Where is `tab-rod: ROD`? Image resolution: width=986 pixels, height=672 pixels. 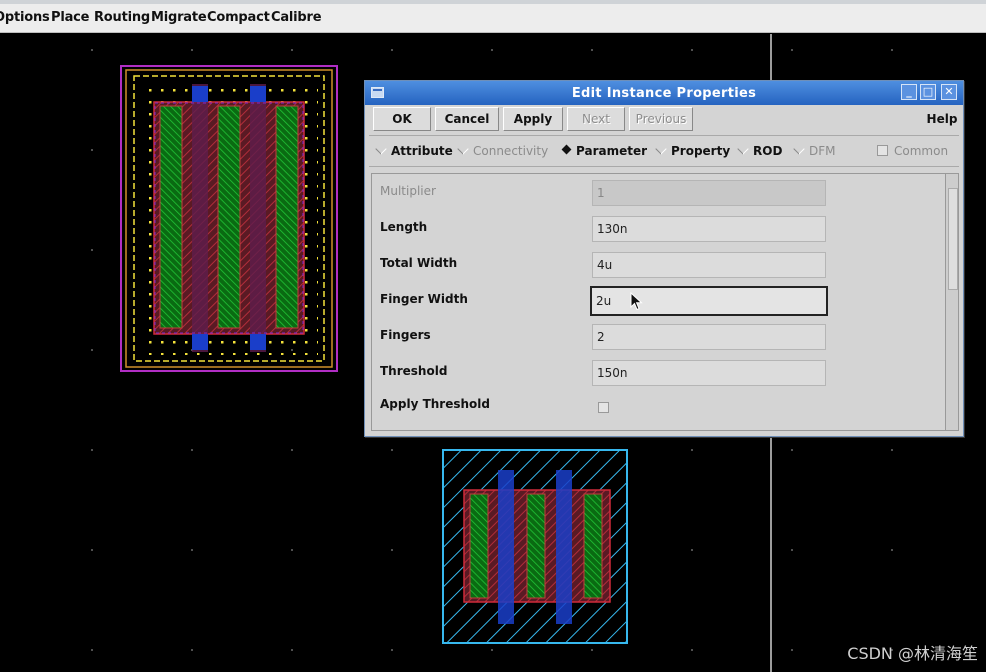 tab-rod: ROD is located at coordinates (760, 150).